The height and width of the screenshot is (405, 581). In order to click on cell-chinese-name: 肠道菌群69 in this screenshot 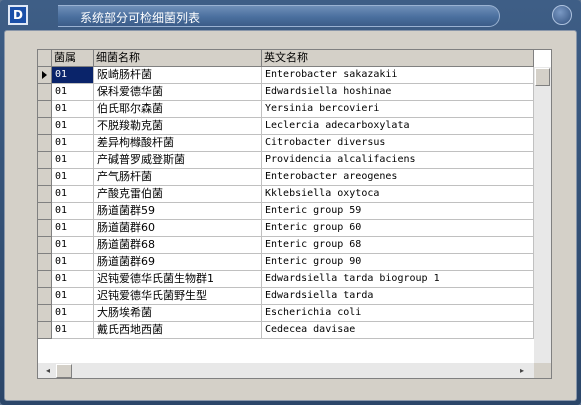, I will do `click(178, 262)`.